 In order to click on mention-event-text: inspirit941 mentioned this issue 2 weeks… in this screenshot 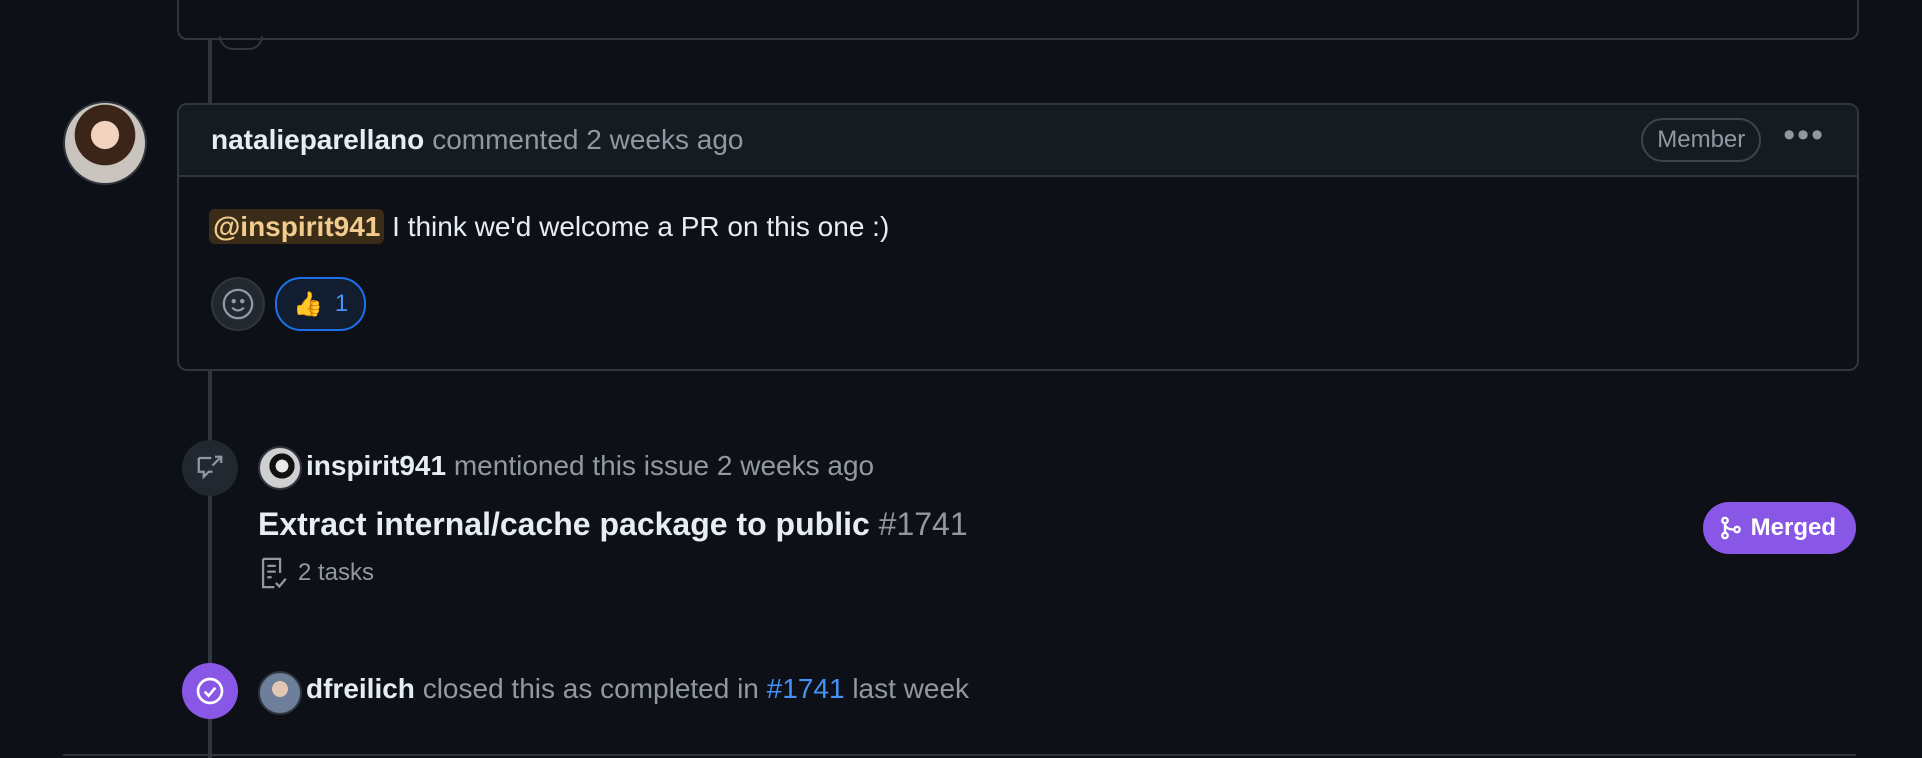, I will do `click(590, 466)`.